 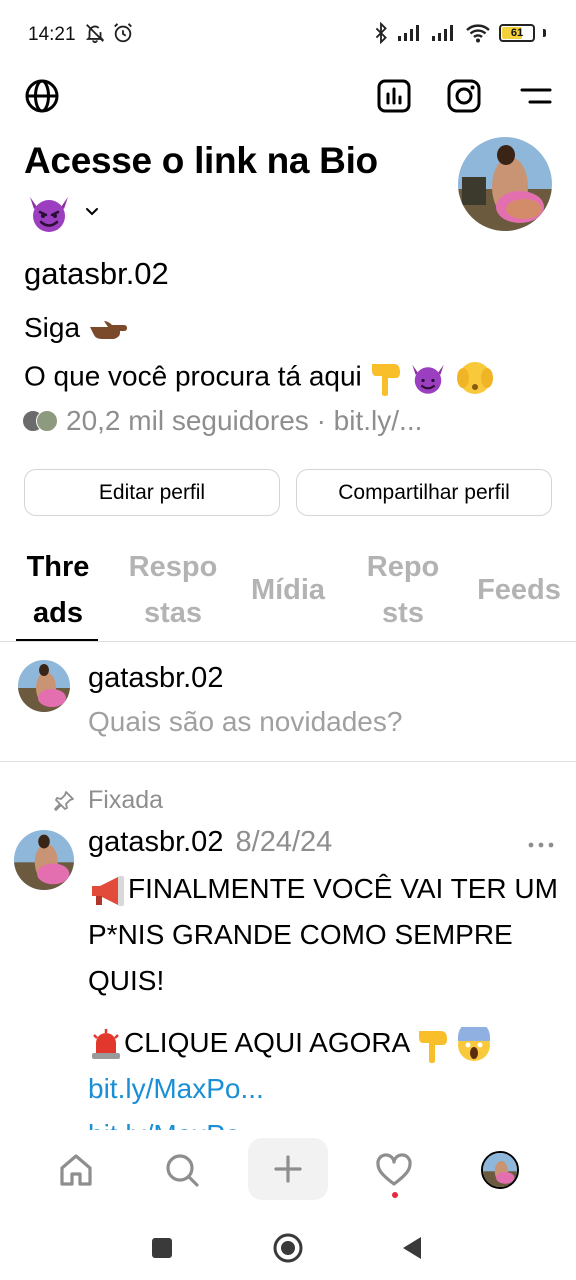 I want to click on post-username: gatasbr.02, so click(x=155, y=842).